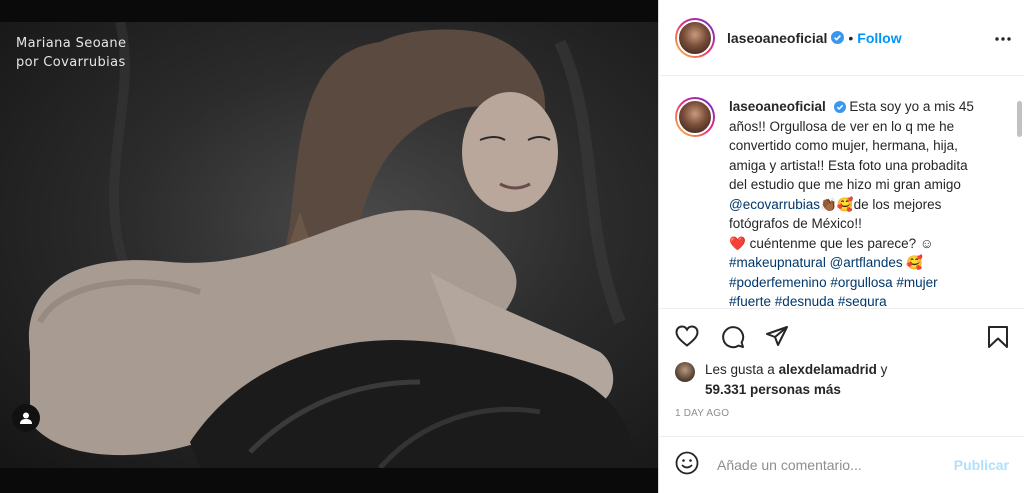 The height and width of the screenshot is (493, 1024). I want to click on author-avatar, so click(695, 37).